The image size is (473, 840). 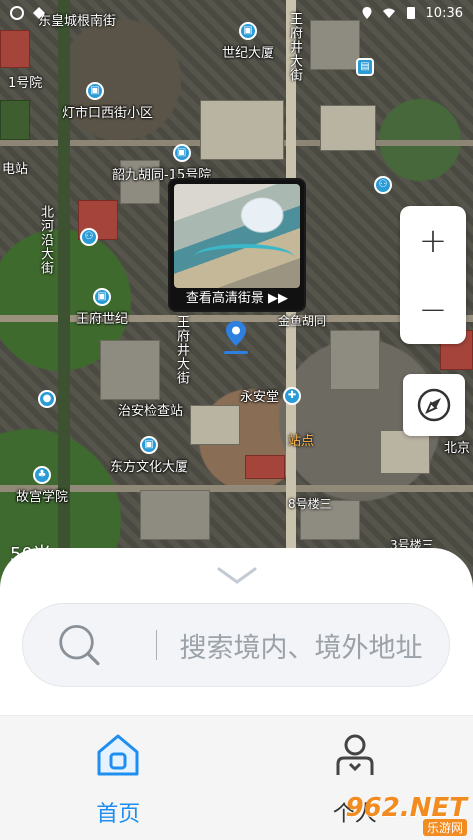 I want to click on poi-marker: ▣ 世纪大厦, so click(x=248, y=41).